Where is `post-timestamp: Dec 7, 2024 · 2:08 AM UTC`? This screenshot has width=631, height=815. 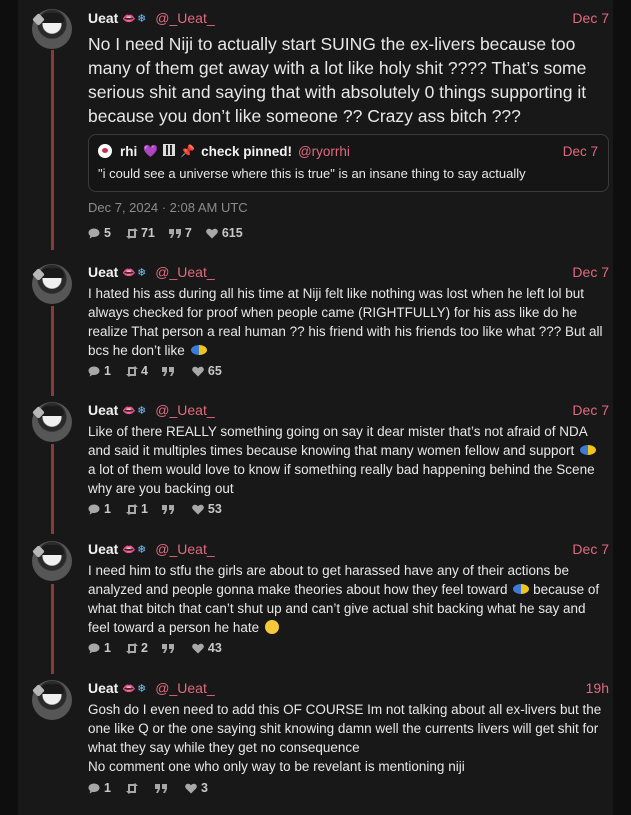 post-timestamp: Dec 7, 2024 · 2:08 AM UTC is located at coordinates (168, 207).